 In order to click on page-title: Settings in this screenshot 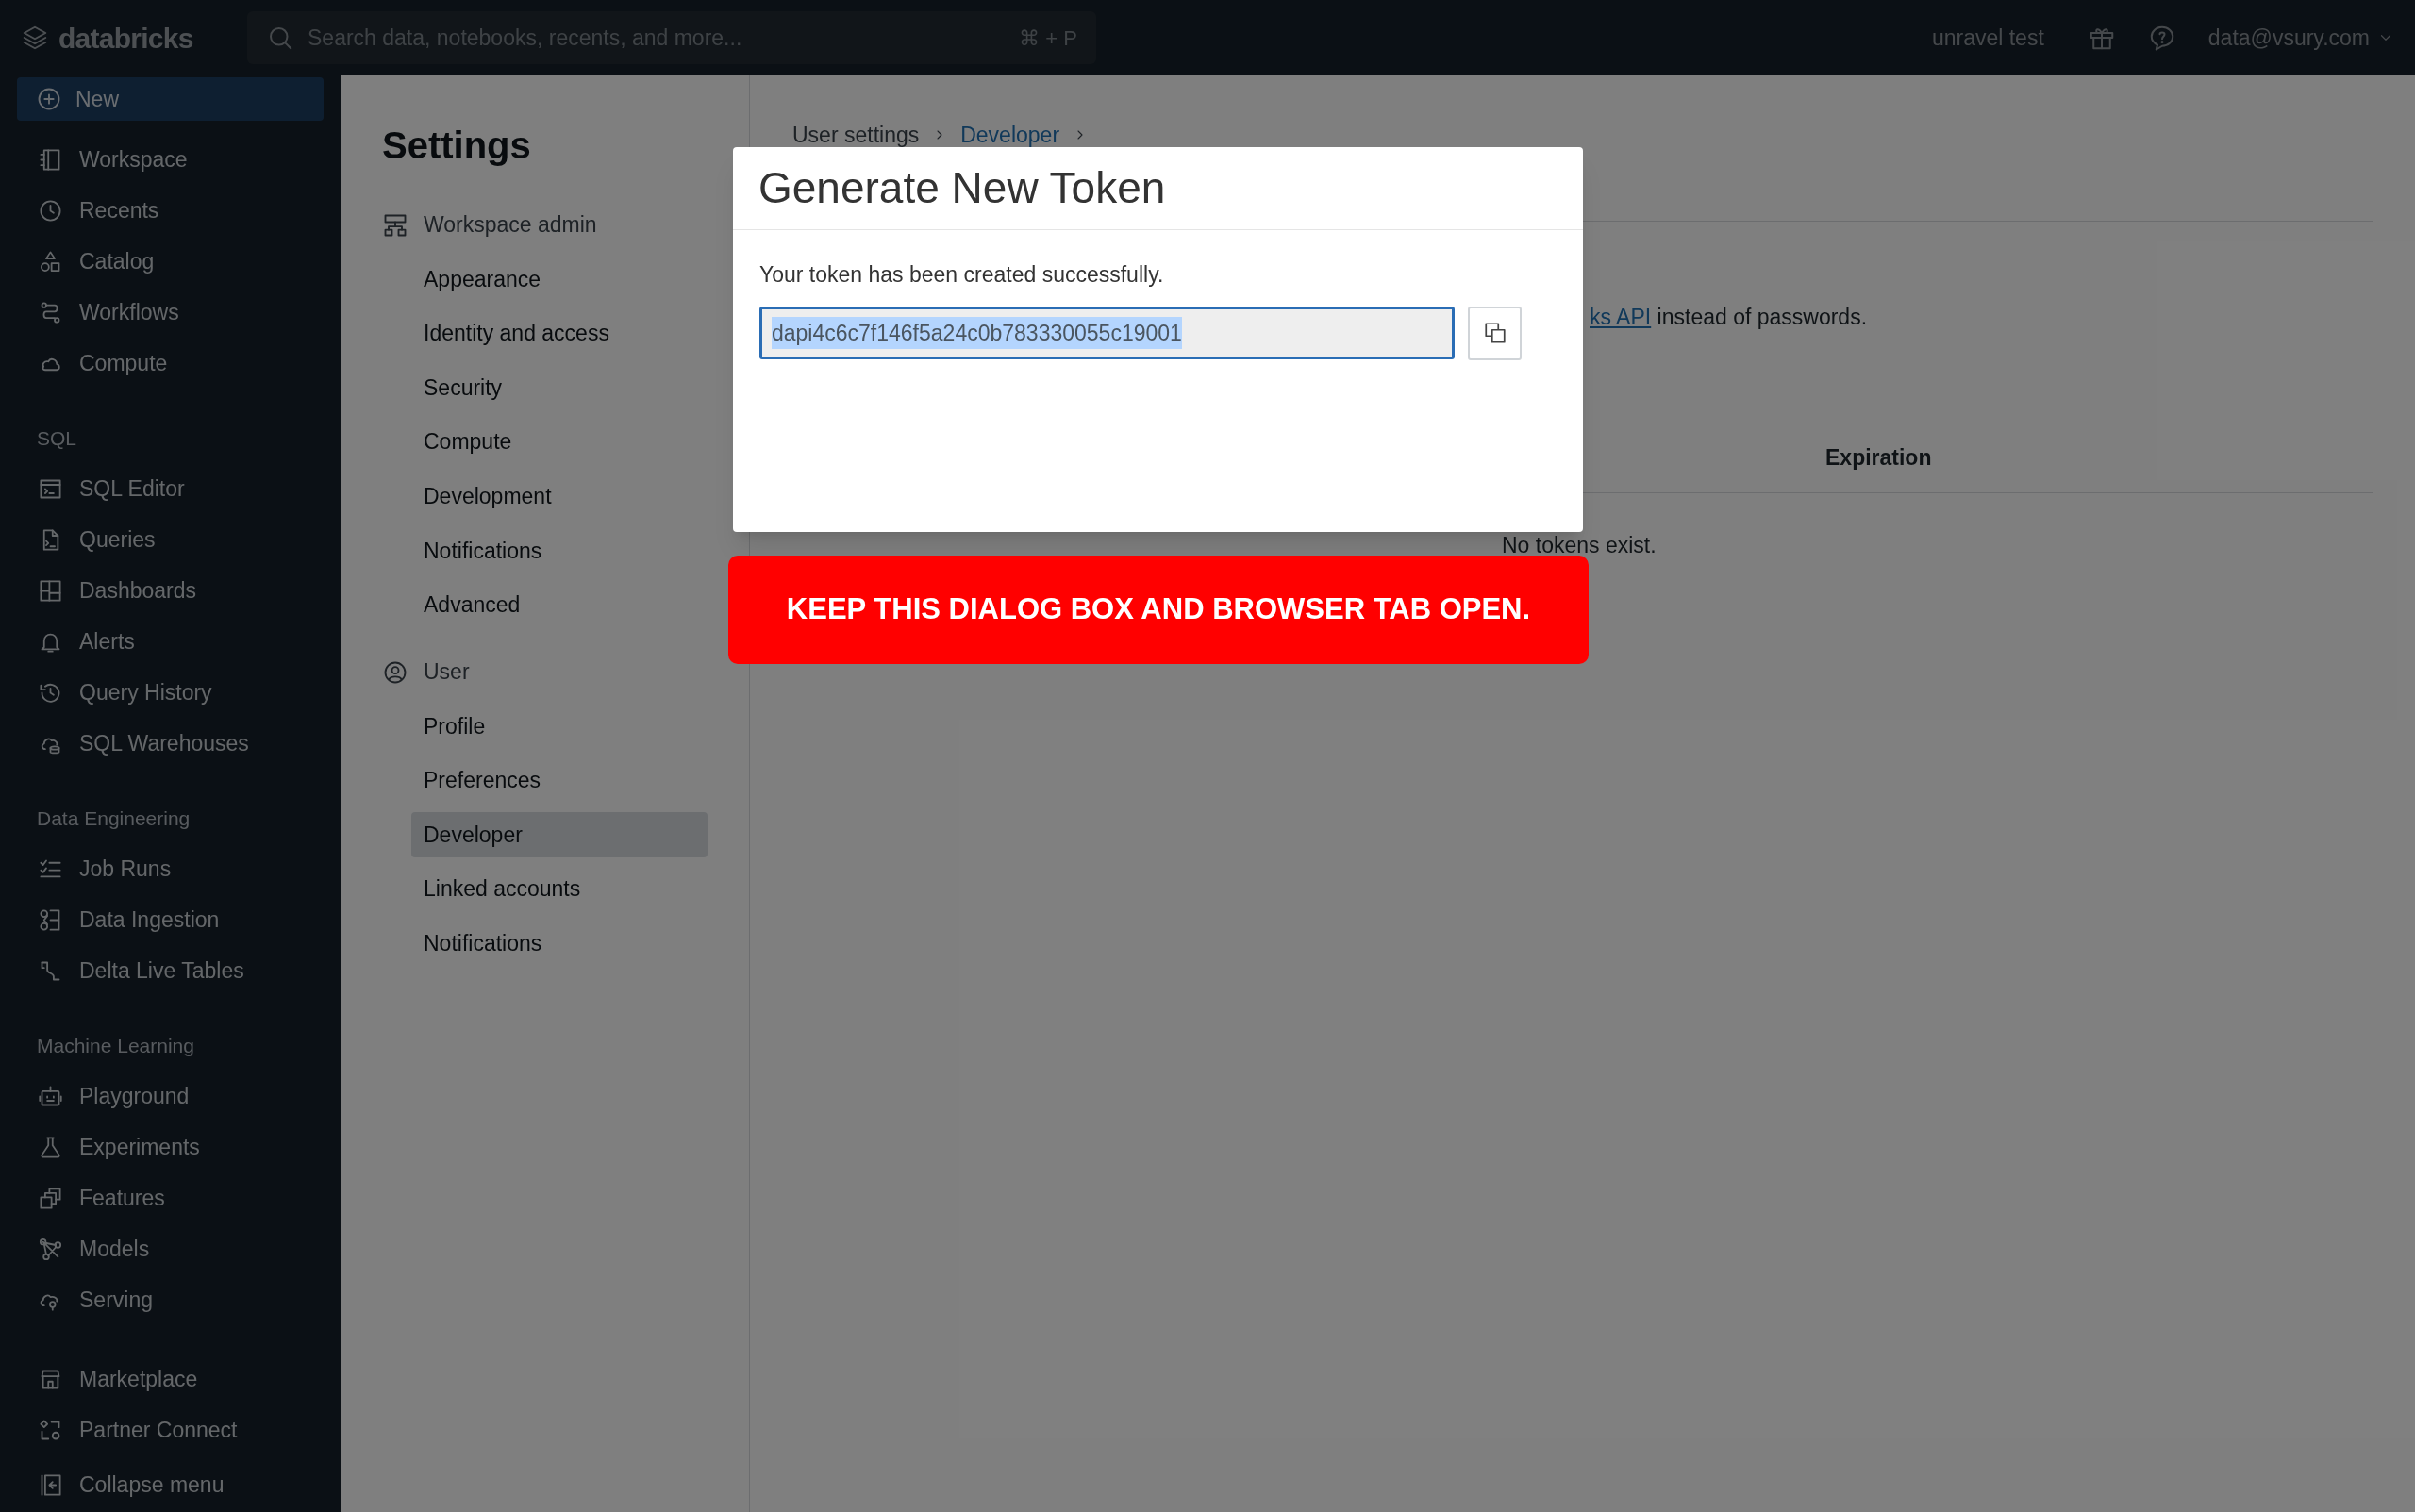, I will do `click(457, 146)`.